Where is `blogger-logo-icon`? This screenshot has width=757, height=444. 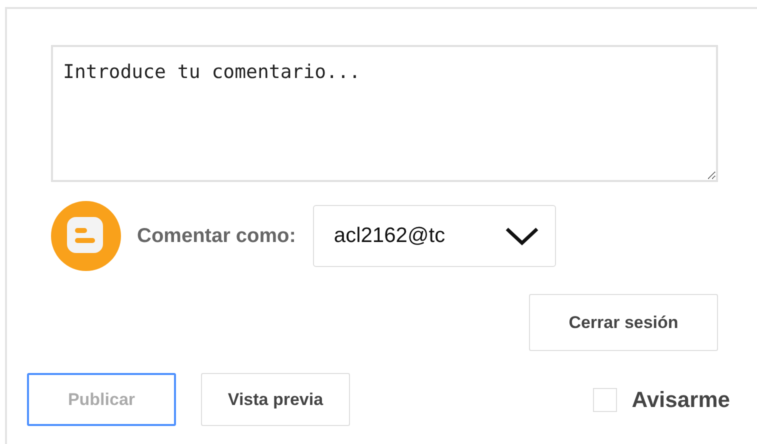 blogger-logo-icon is located at coordinates (86, 236).